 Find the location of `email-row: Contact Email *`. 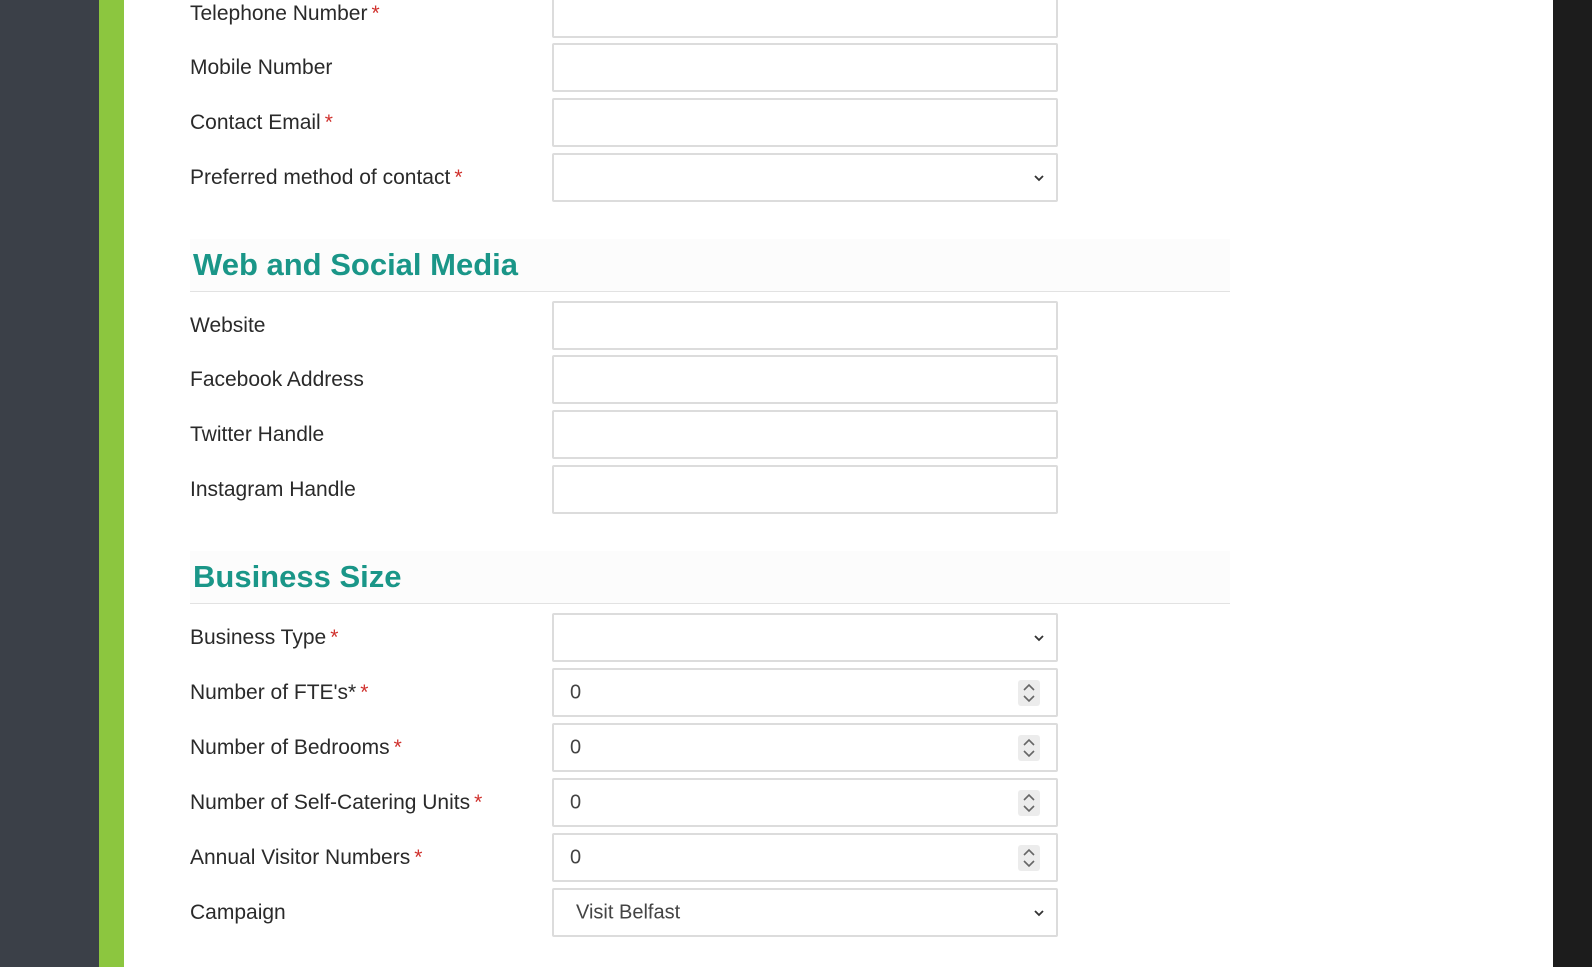

email-row: Contact Email * is located at coordinates (624, 123).